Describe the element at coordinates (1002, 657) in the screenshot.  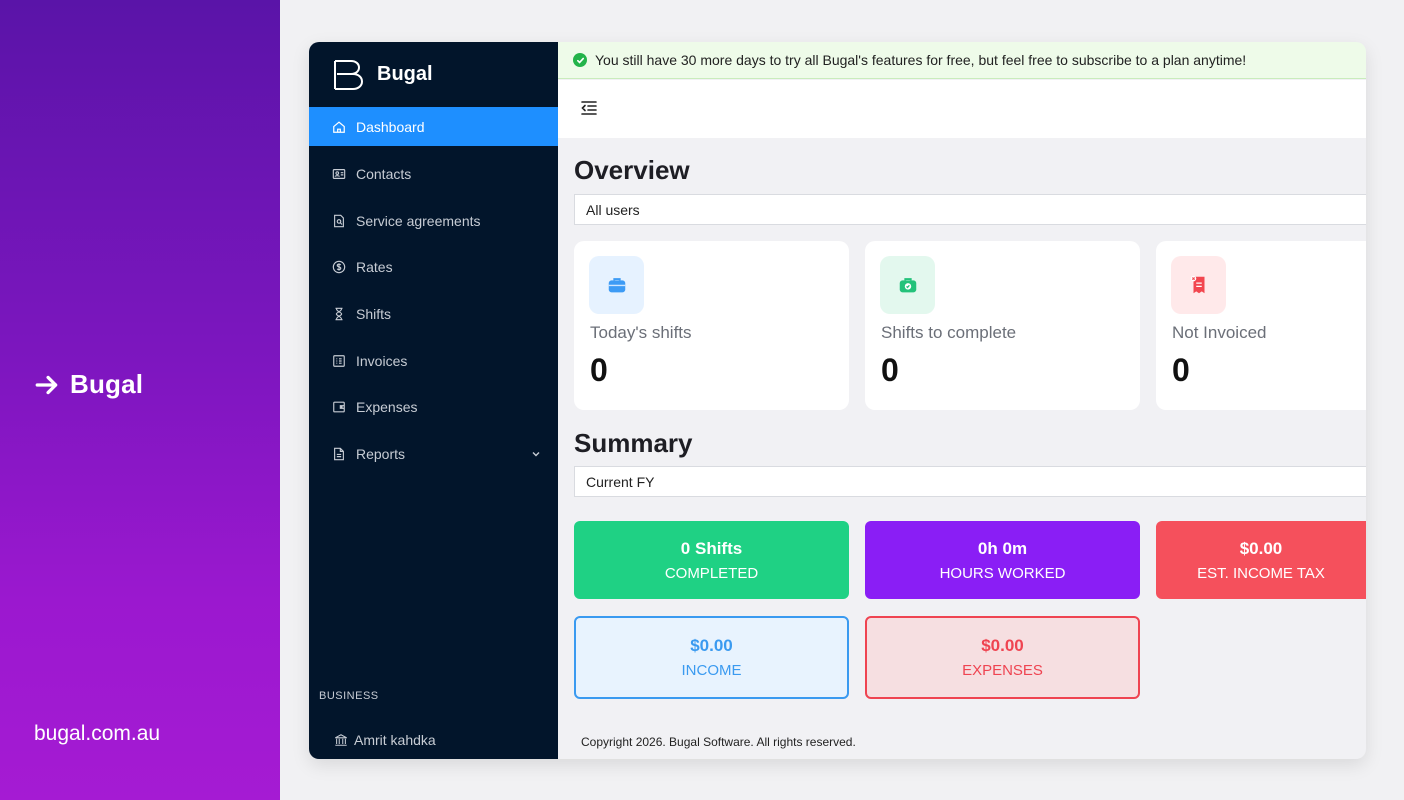
I see `summary-card-expenses: $0.00 EXPENSES` at that location.